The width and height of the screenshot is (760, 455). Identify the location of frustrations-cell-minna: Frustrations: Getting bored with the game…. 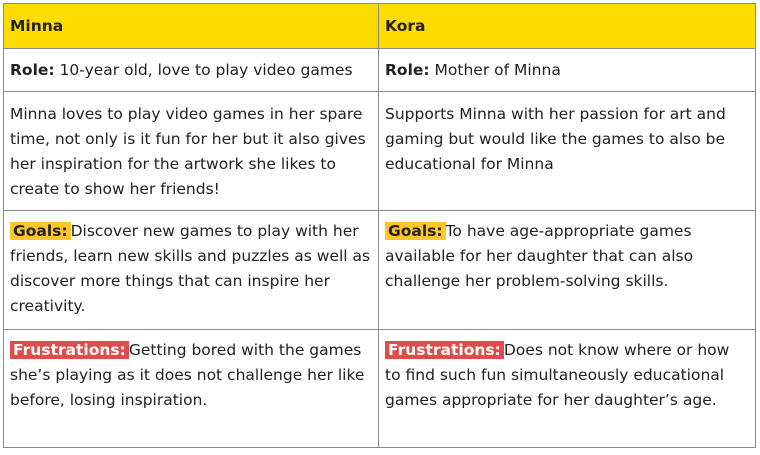
(191, 388).